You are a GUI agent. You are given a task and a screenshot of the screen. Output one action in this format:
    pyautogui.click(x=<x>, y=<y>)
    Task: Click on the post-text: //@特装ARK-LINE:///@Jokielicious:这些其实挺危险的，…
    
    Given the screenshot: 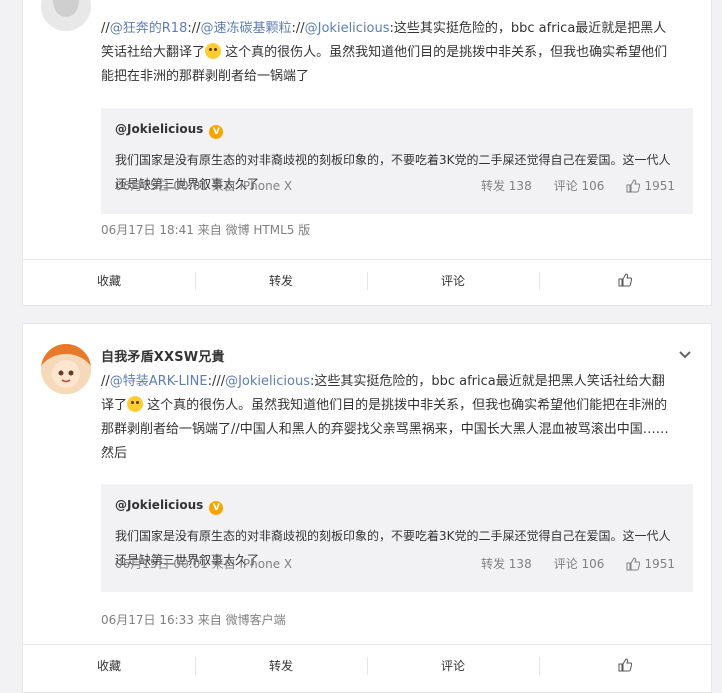 What is the action you would take?
    pyautogui.click(x=386, y=418)
    